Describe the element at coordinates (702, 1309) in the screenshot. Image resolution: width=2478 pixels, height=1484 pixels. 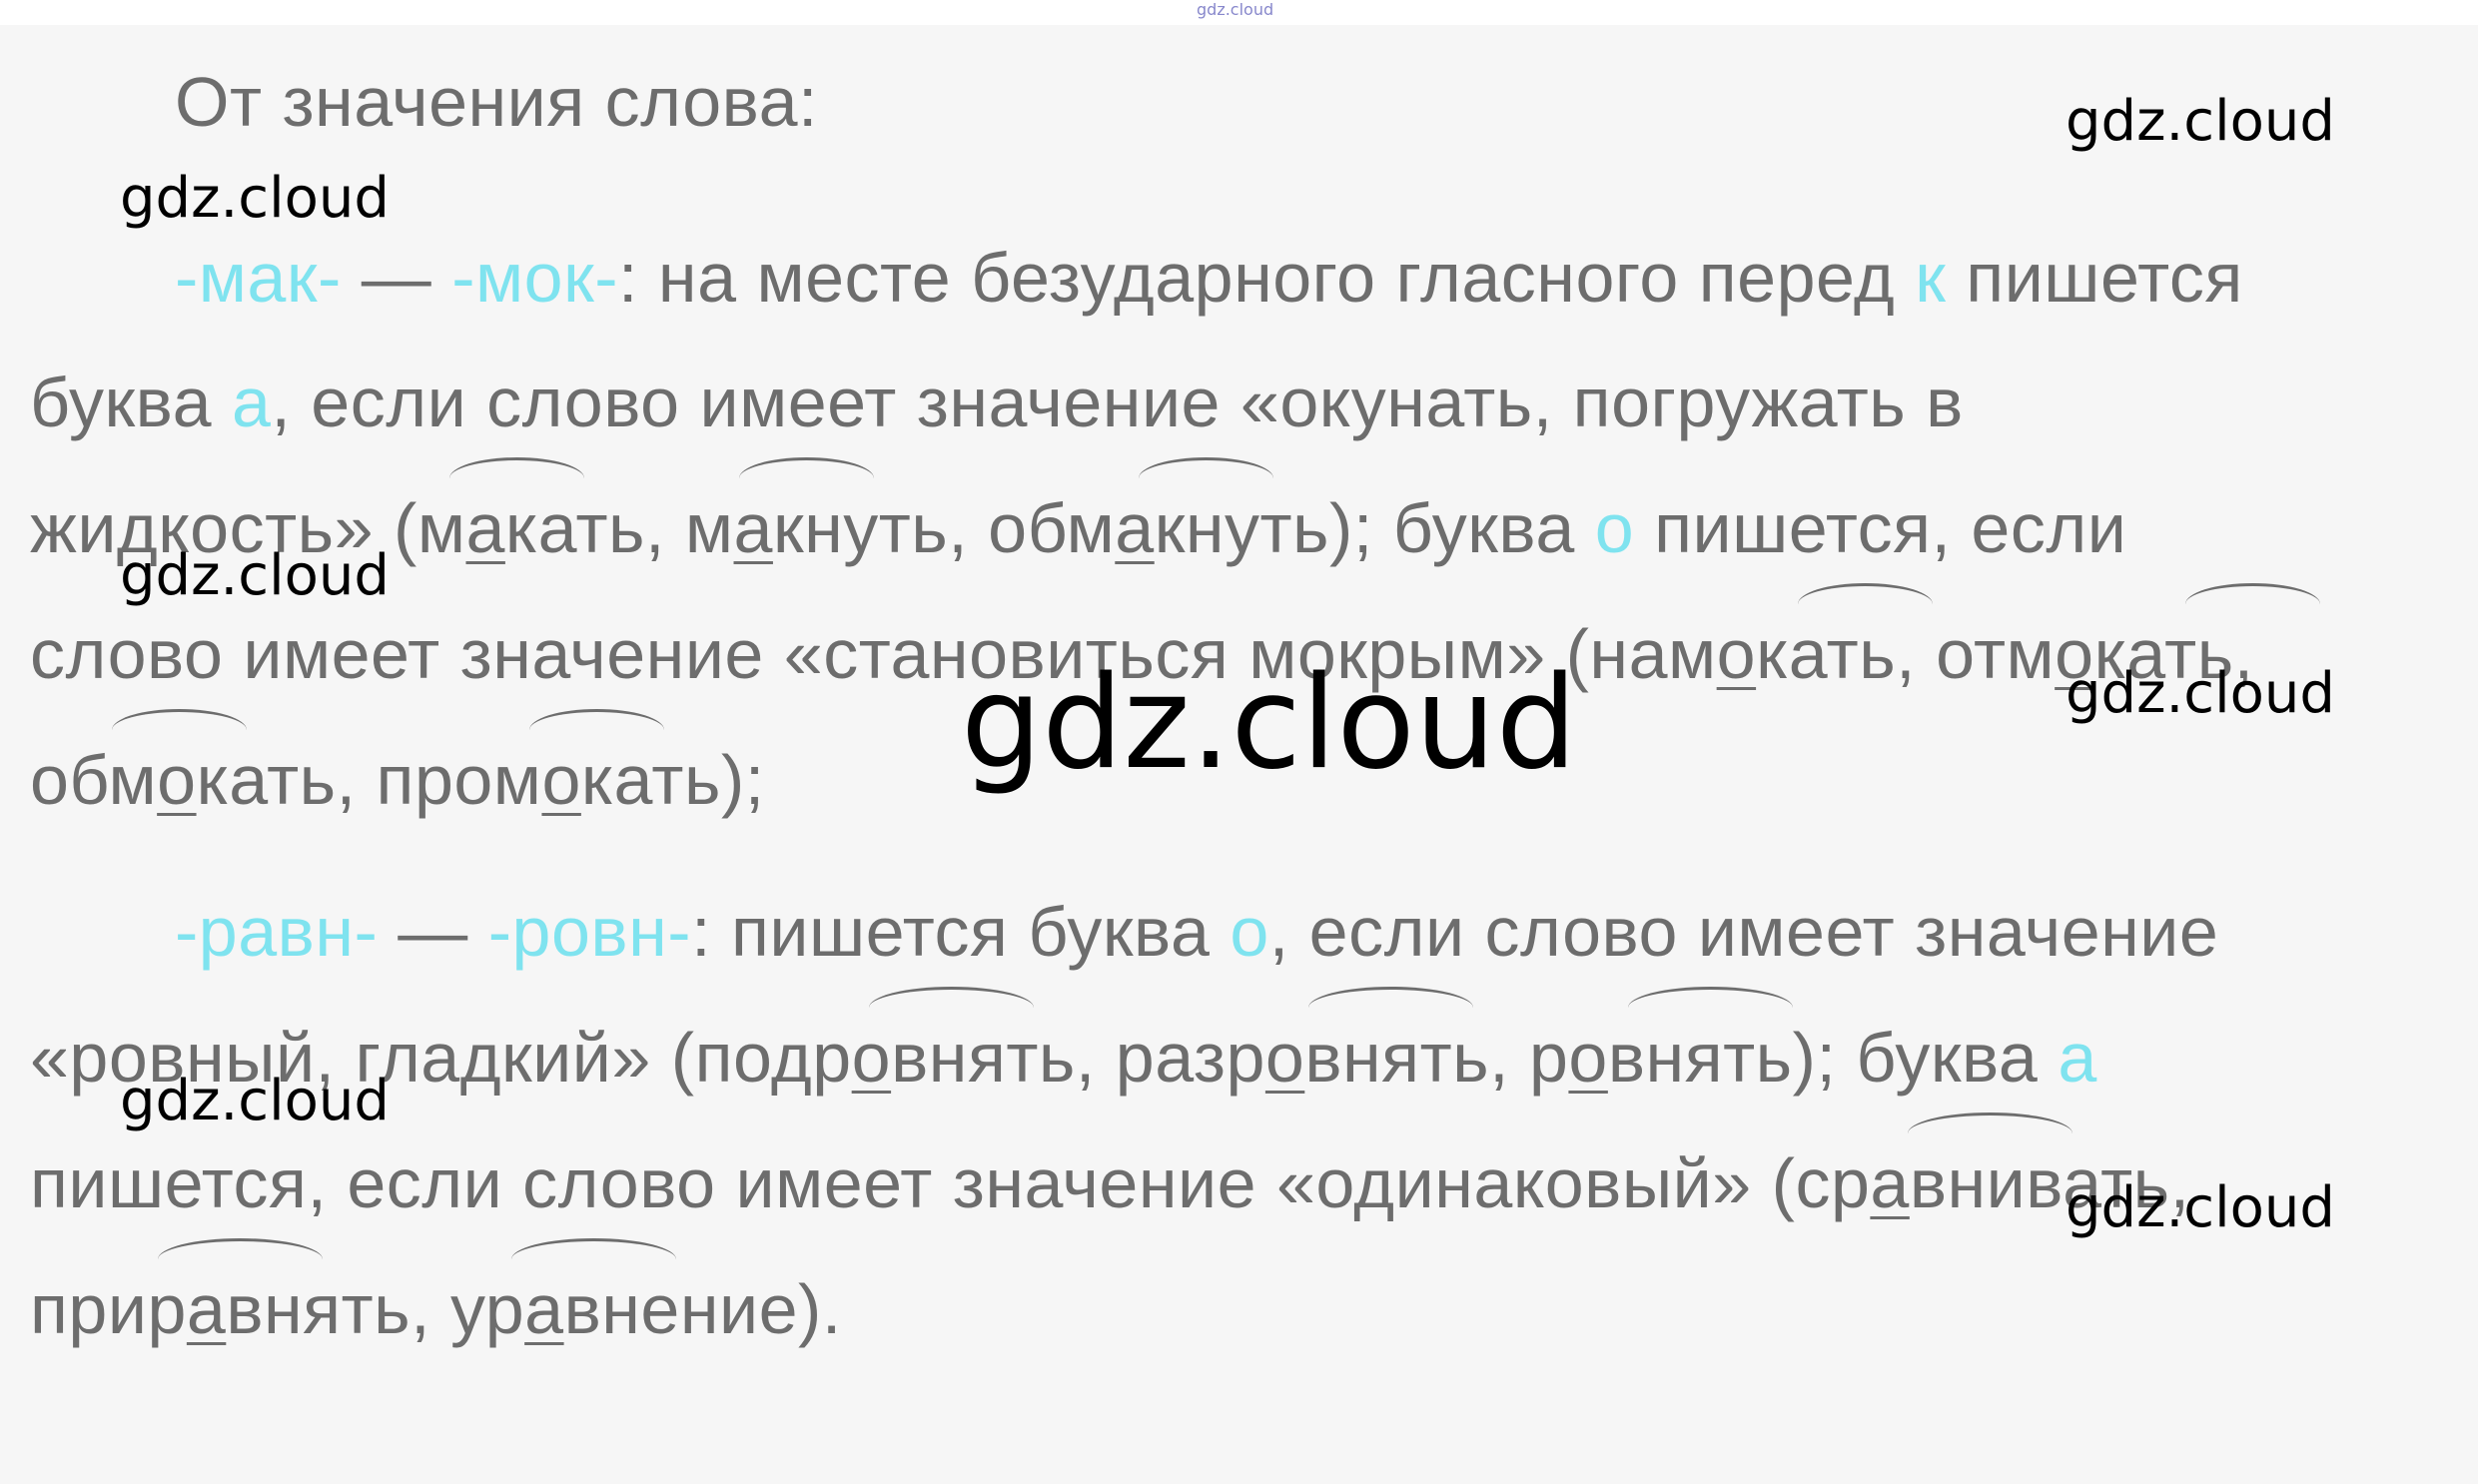
I see `text: внение).` at that location.